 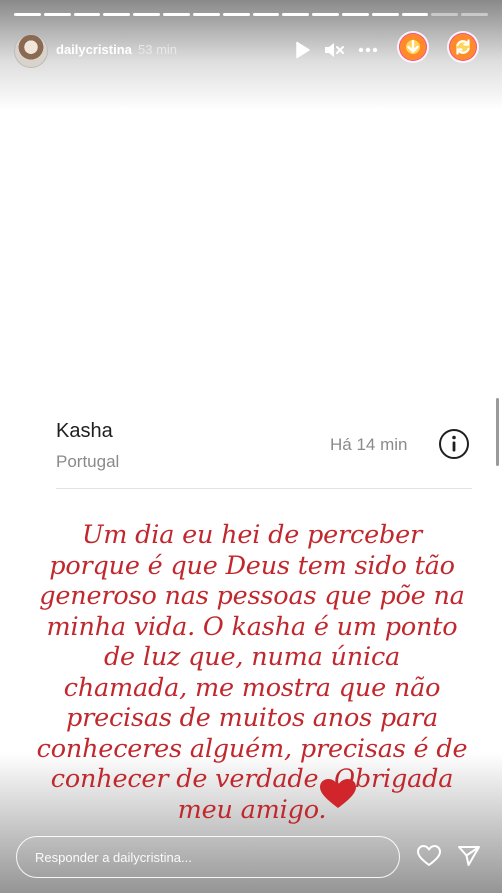 What do you see at coordinates (497, 432) in the screenshot?
I see `scrollbar-thumb` at bounding box center [497, 432].